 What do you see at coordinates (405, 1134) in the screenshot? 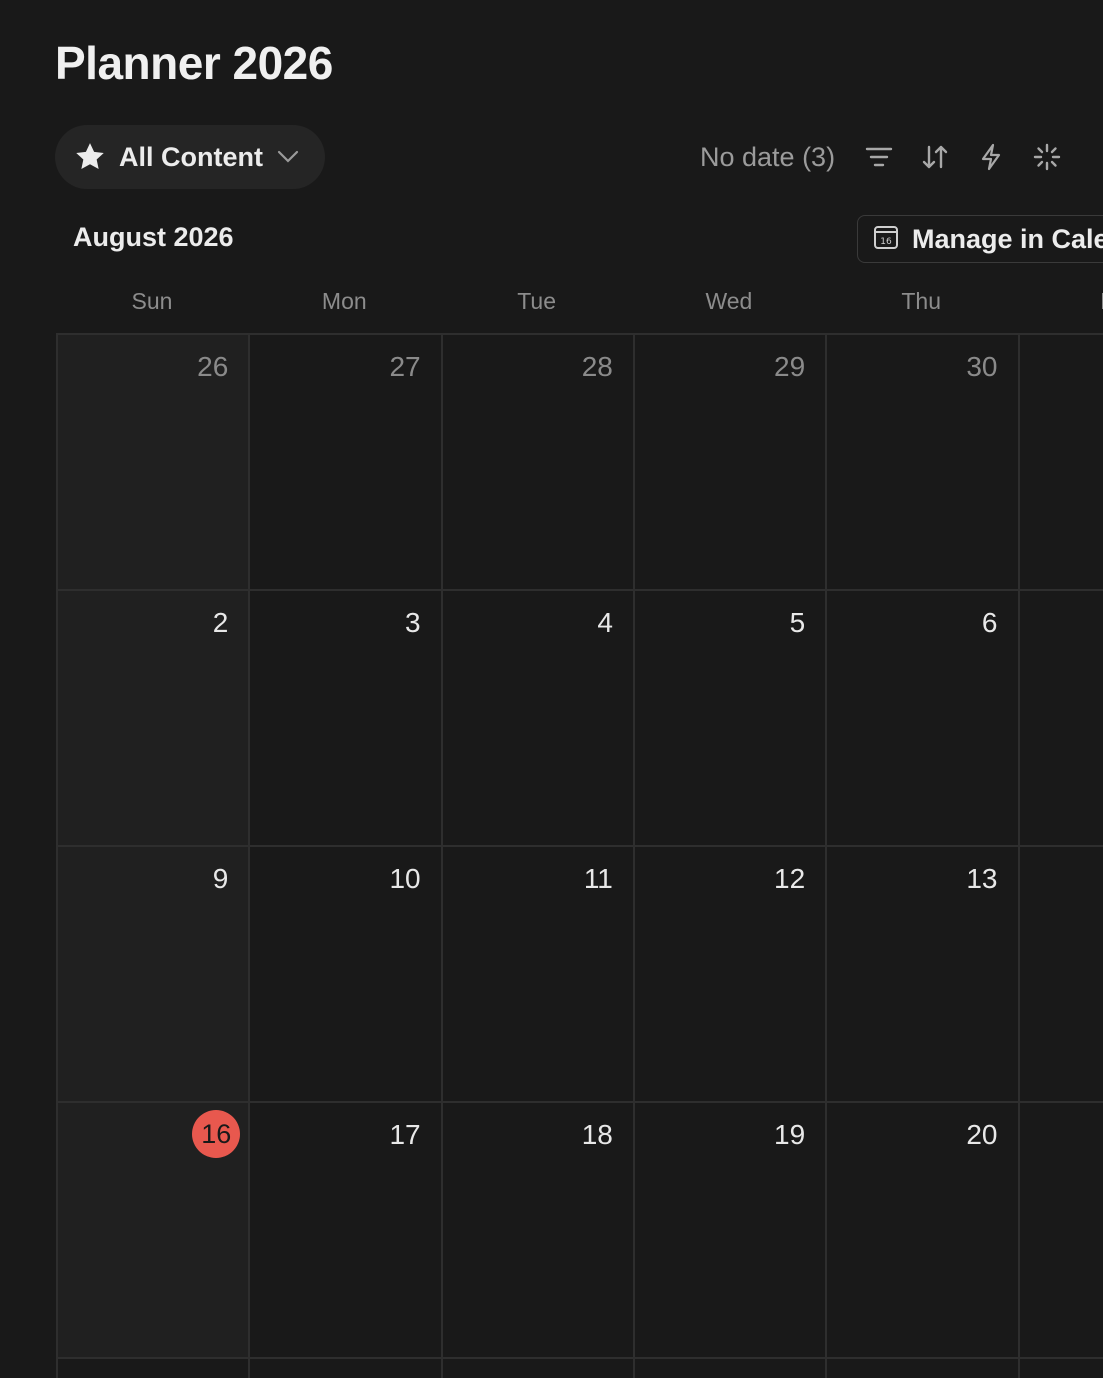
I see `day-number: 17` at bounding box center [405, 1134].